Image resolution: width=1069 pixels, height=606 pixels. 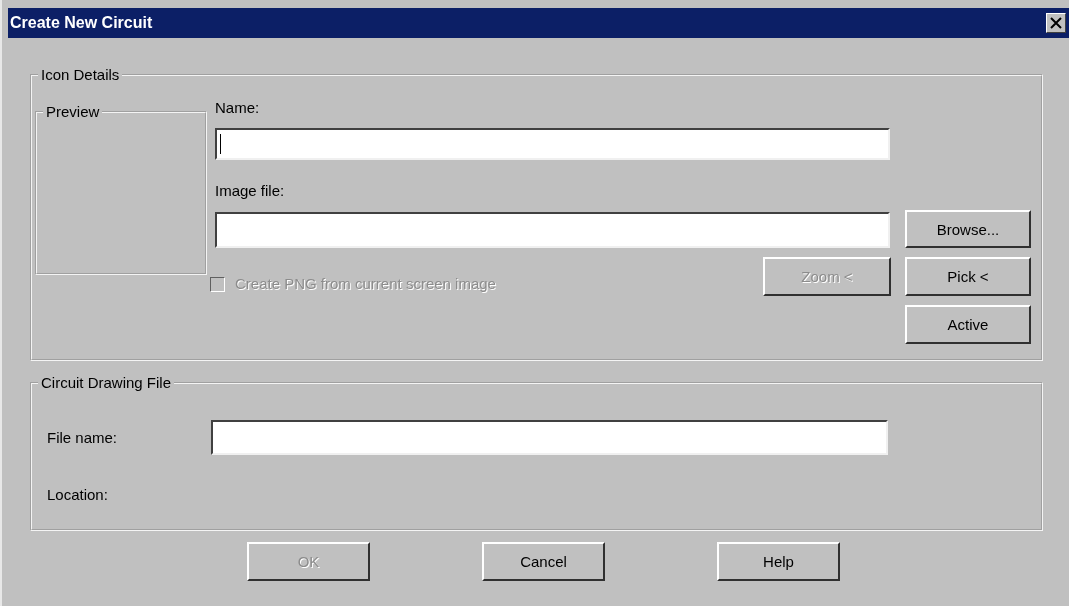 I want to click on dialog-button: Cancel, so click(x=543, y=561).